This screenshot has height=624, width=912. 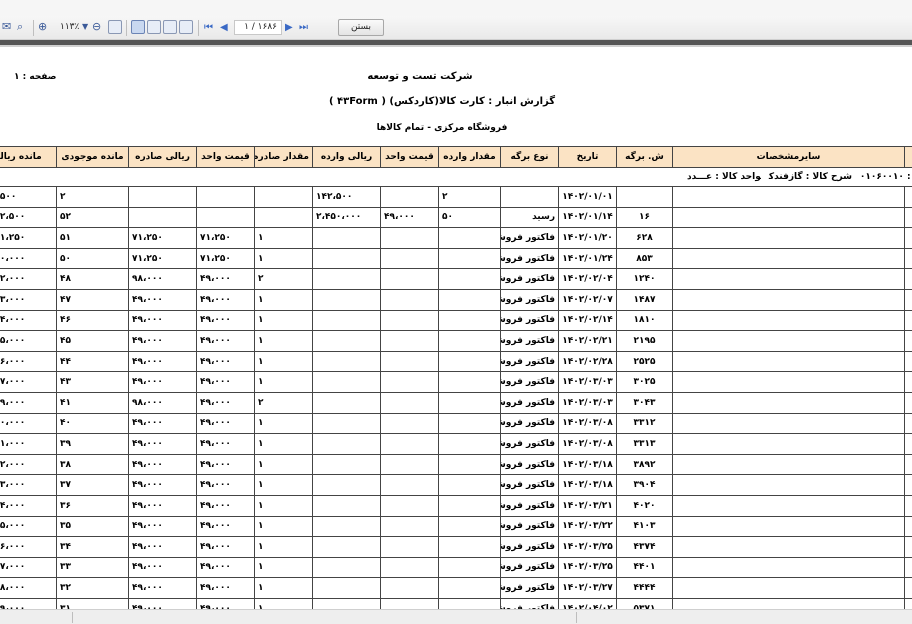 I want to click on cell-balance-qty: ۳۶, so click(x=92, y=505).